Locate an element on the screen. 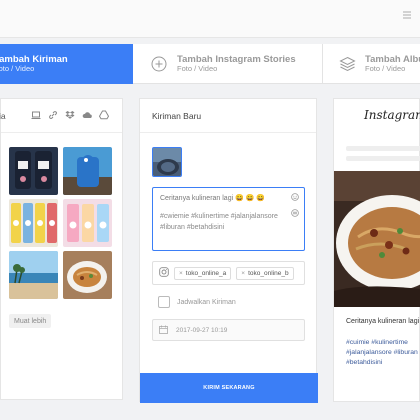 The height and width of the screenshot is (420, 420). selected-media-thumbnail is located at coordinates (167, 162).